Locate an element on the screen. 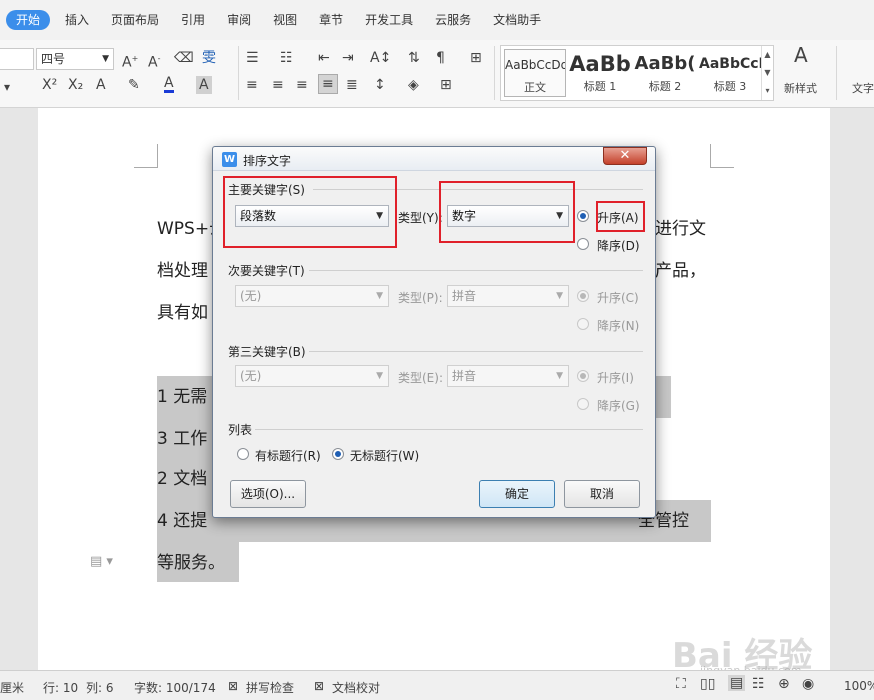 This screenshot has width=874, height=700. web-view-icon: ⊕ is located at coordinates (784, 684).